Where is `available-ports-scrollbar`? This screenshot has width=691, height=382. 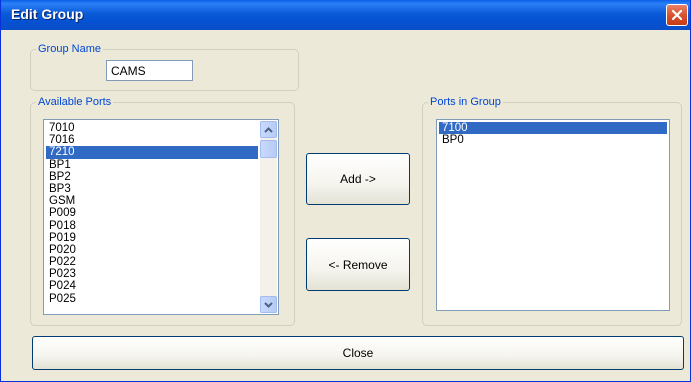 available-ports-scrollbar is located at coordinates (268, 217).